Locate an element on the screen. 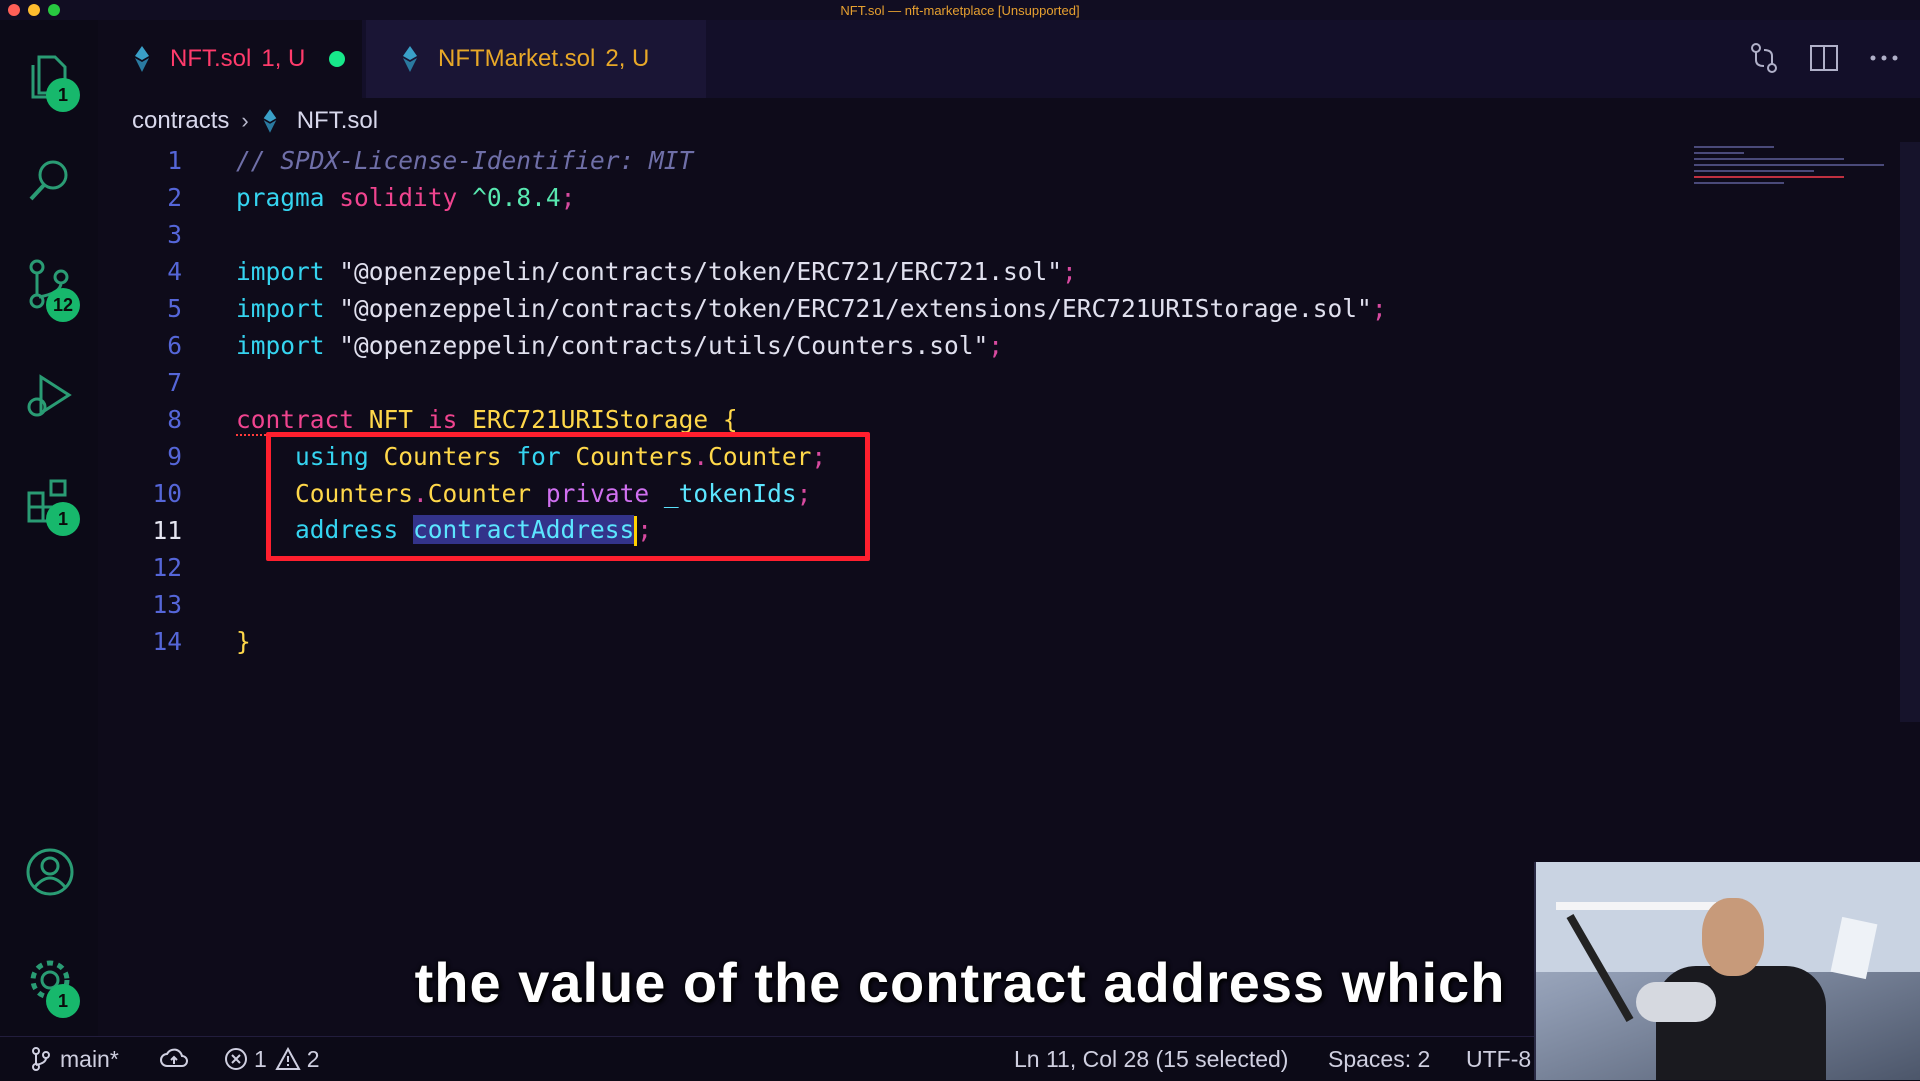 The image size is (1920, 1081). search-icon is located at coordinates (48, 180).